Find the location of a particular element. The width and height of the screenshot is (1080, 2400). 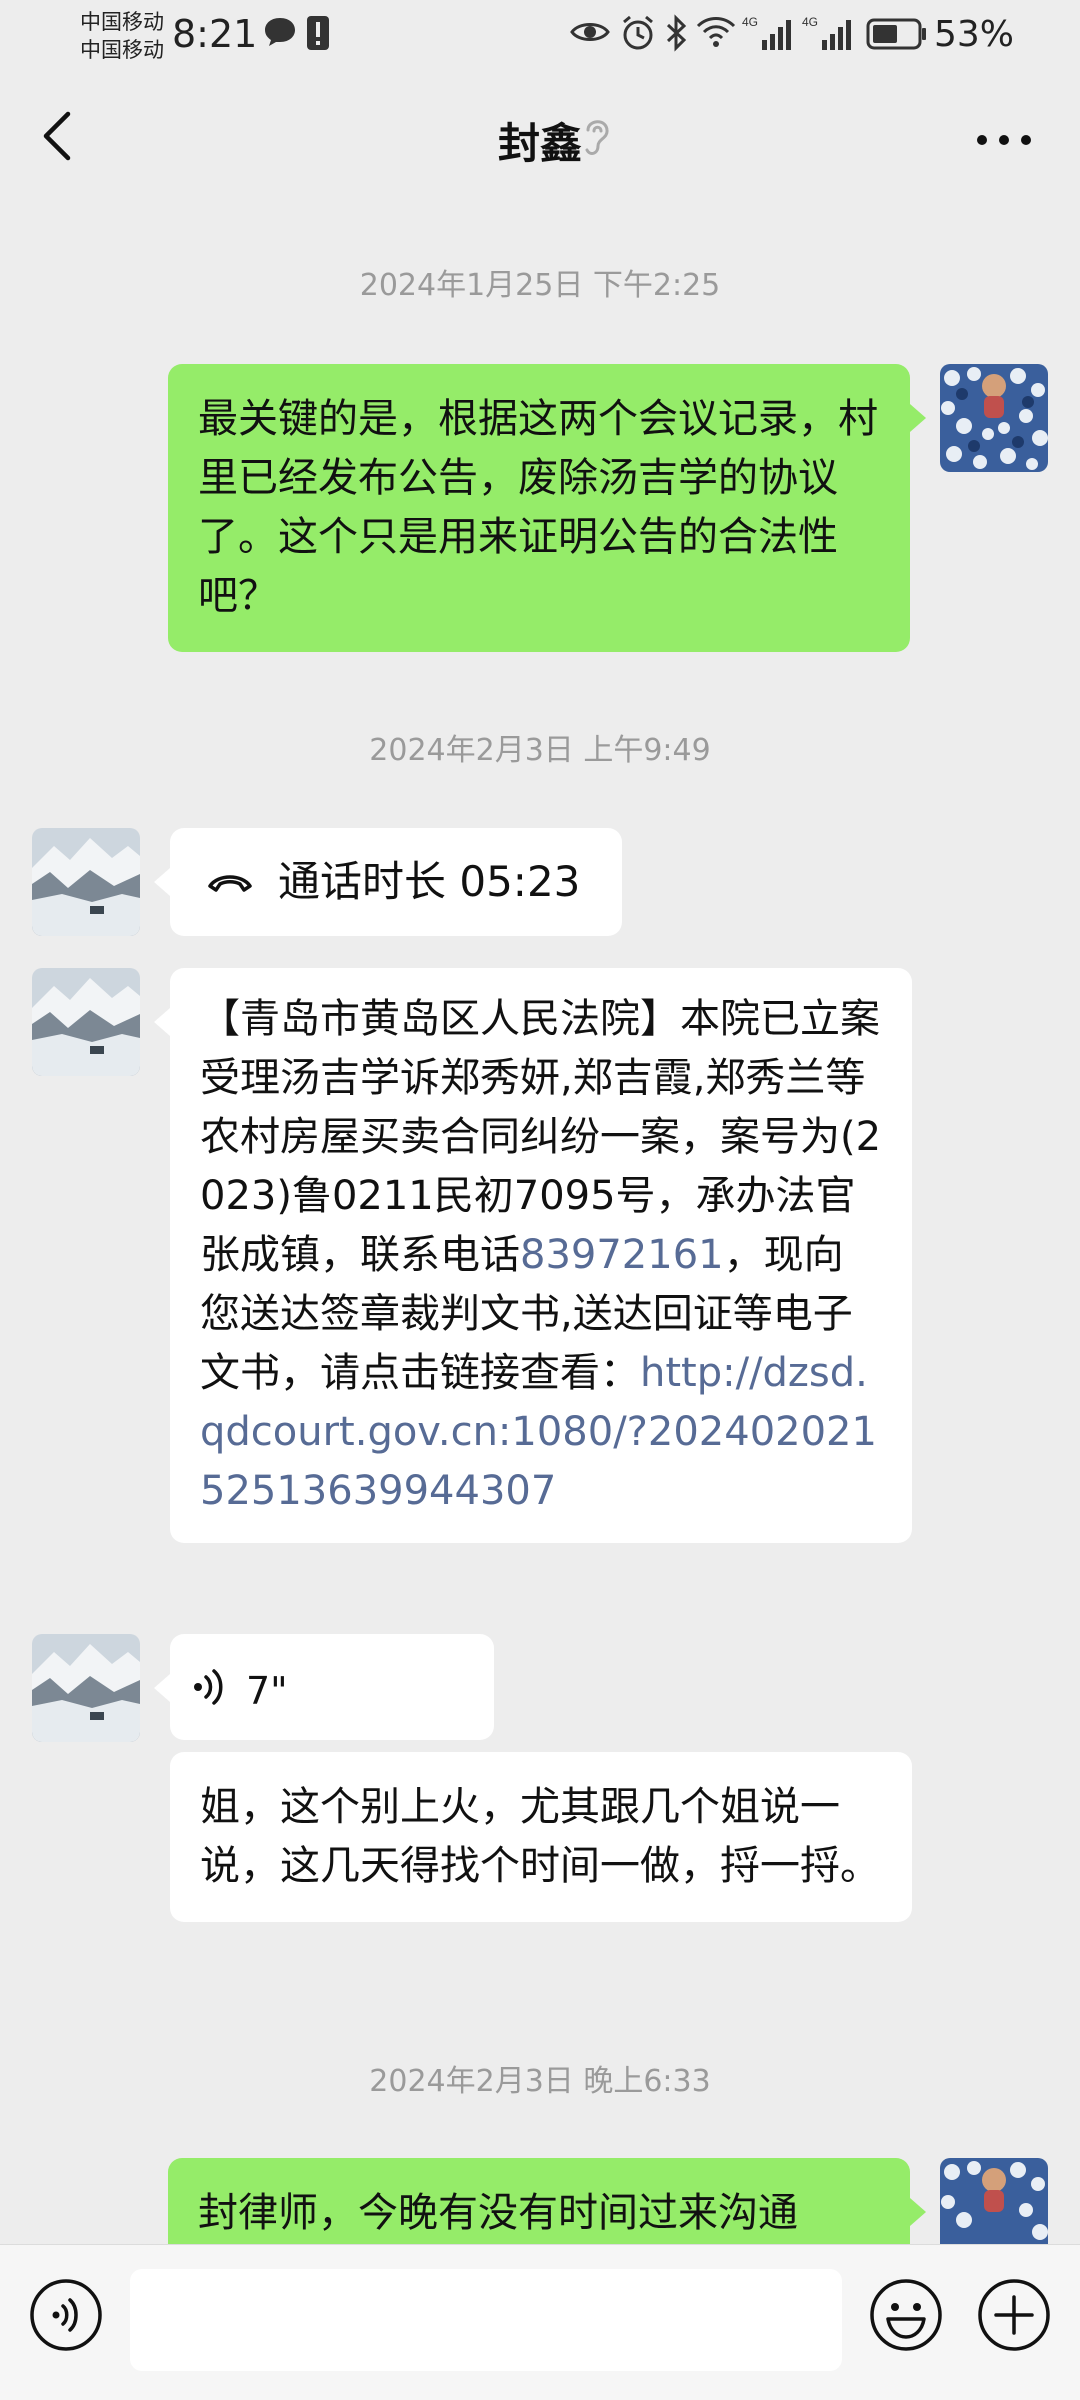

voice-wave-icon is located at coordinates (208, 1687).